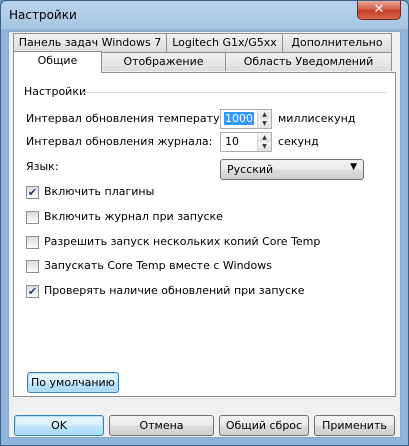 The image size is (409, 446). I want to click on tab-label: Отображение, so click(163, 61).